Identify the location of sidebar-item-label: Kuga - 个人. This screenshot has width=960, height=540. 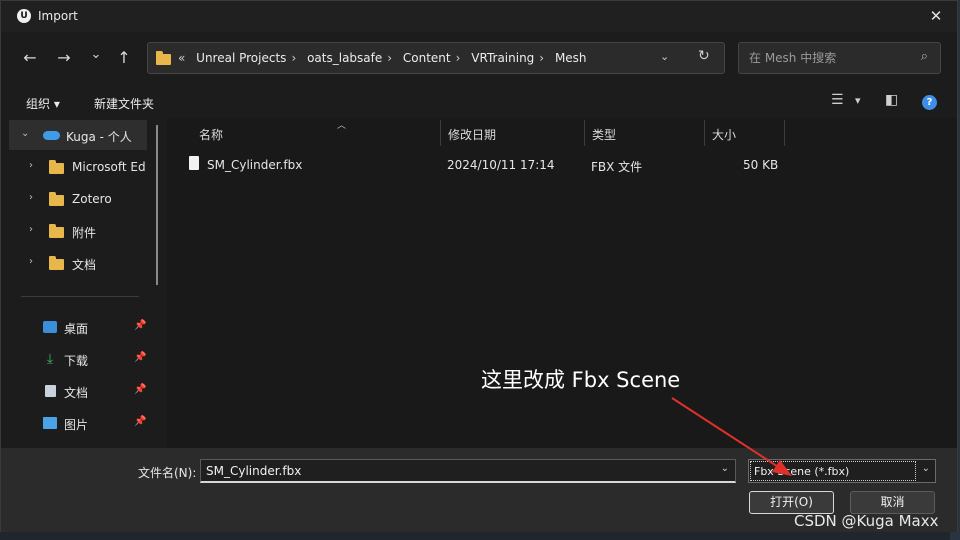
(99, 137).